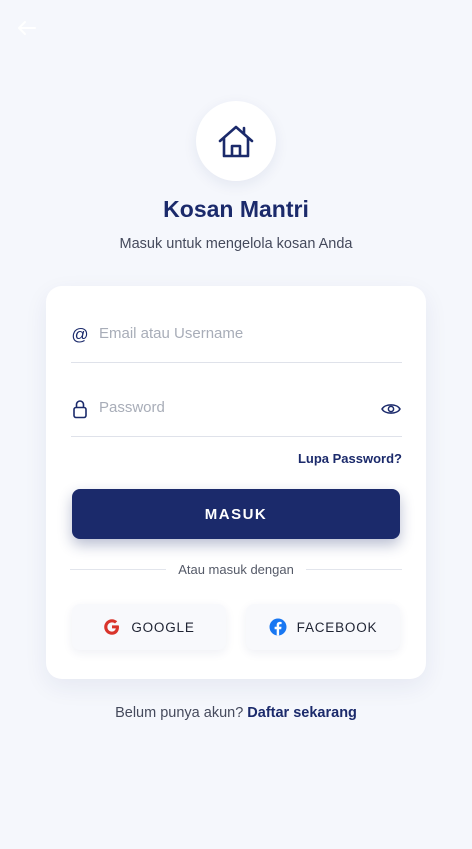 The width and height of the screenshot is (472, 849). I want to click on login-button: MASUK, so click(236, 514).